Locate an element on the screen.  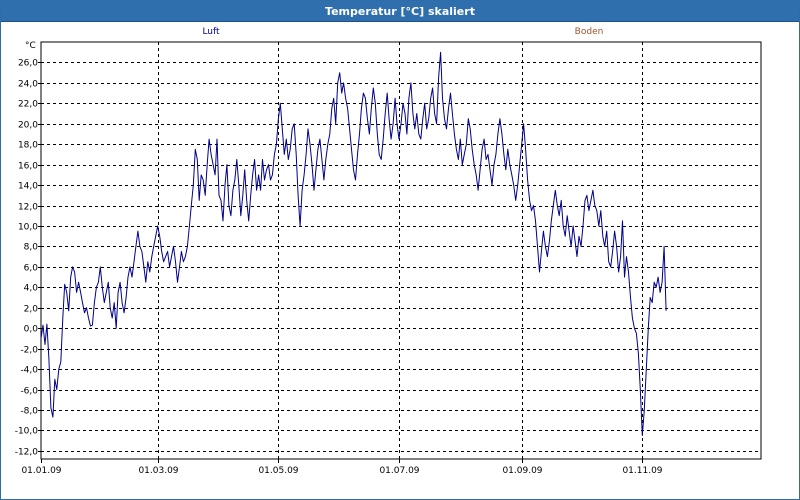
legend-entry-luft: Luft is located at coordinates (211, 32).